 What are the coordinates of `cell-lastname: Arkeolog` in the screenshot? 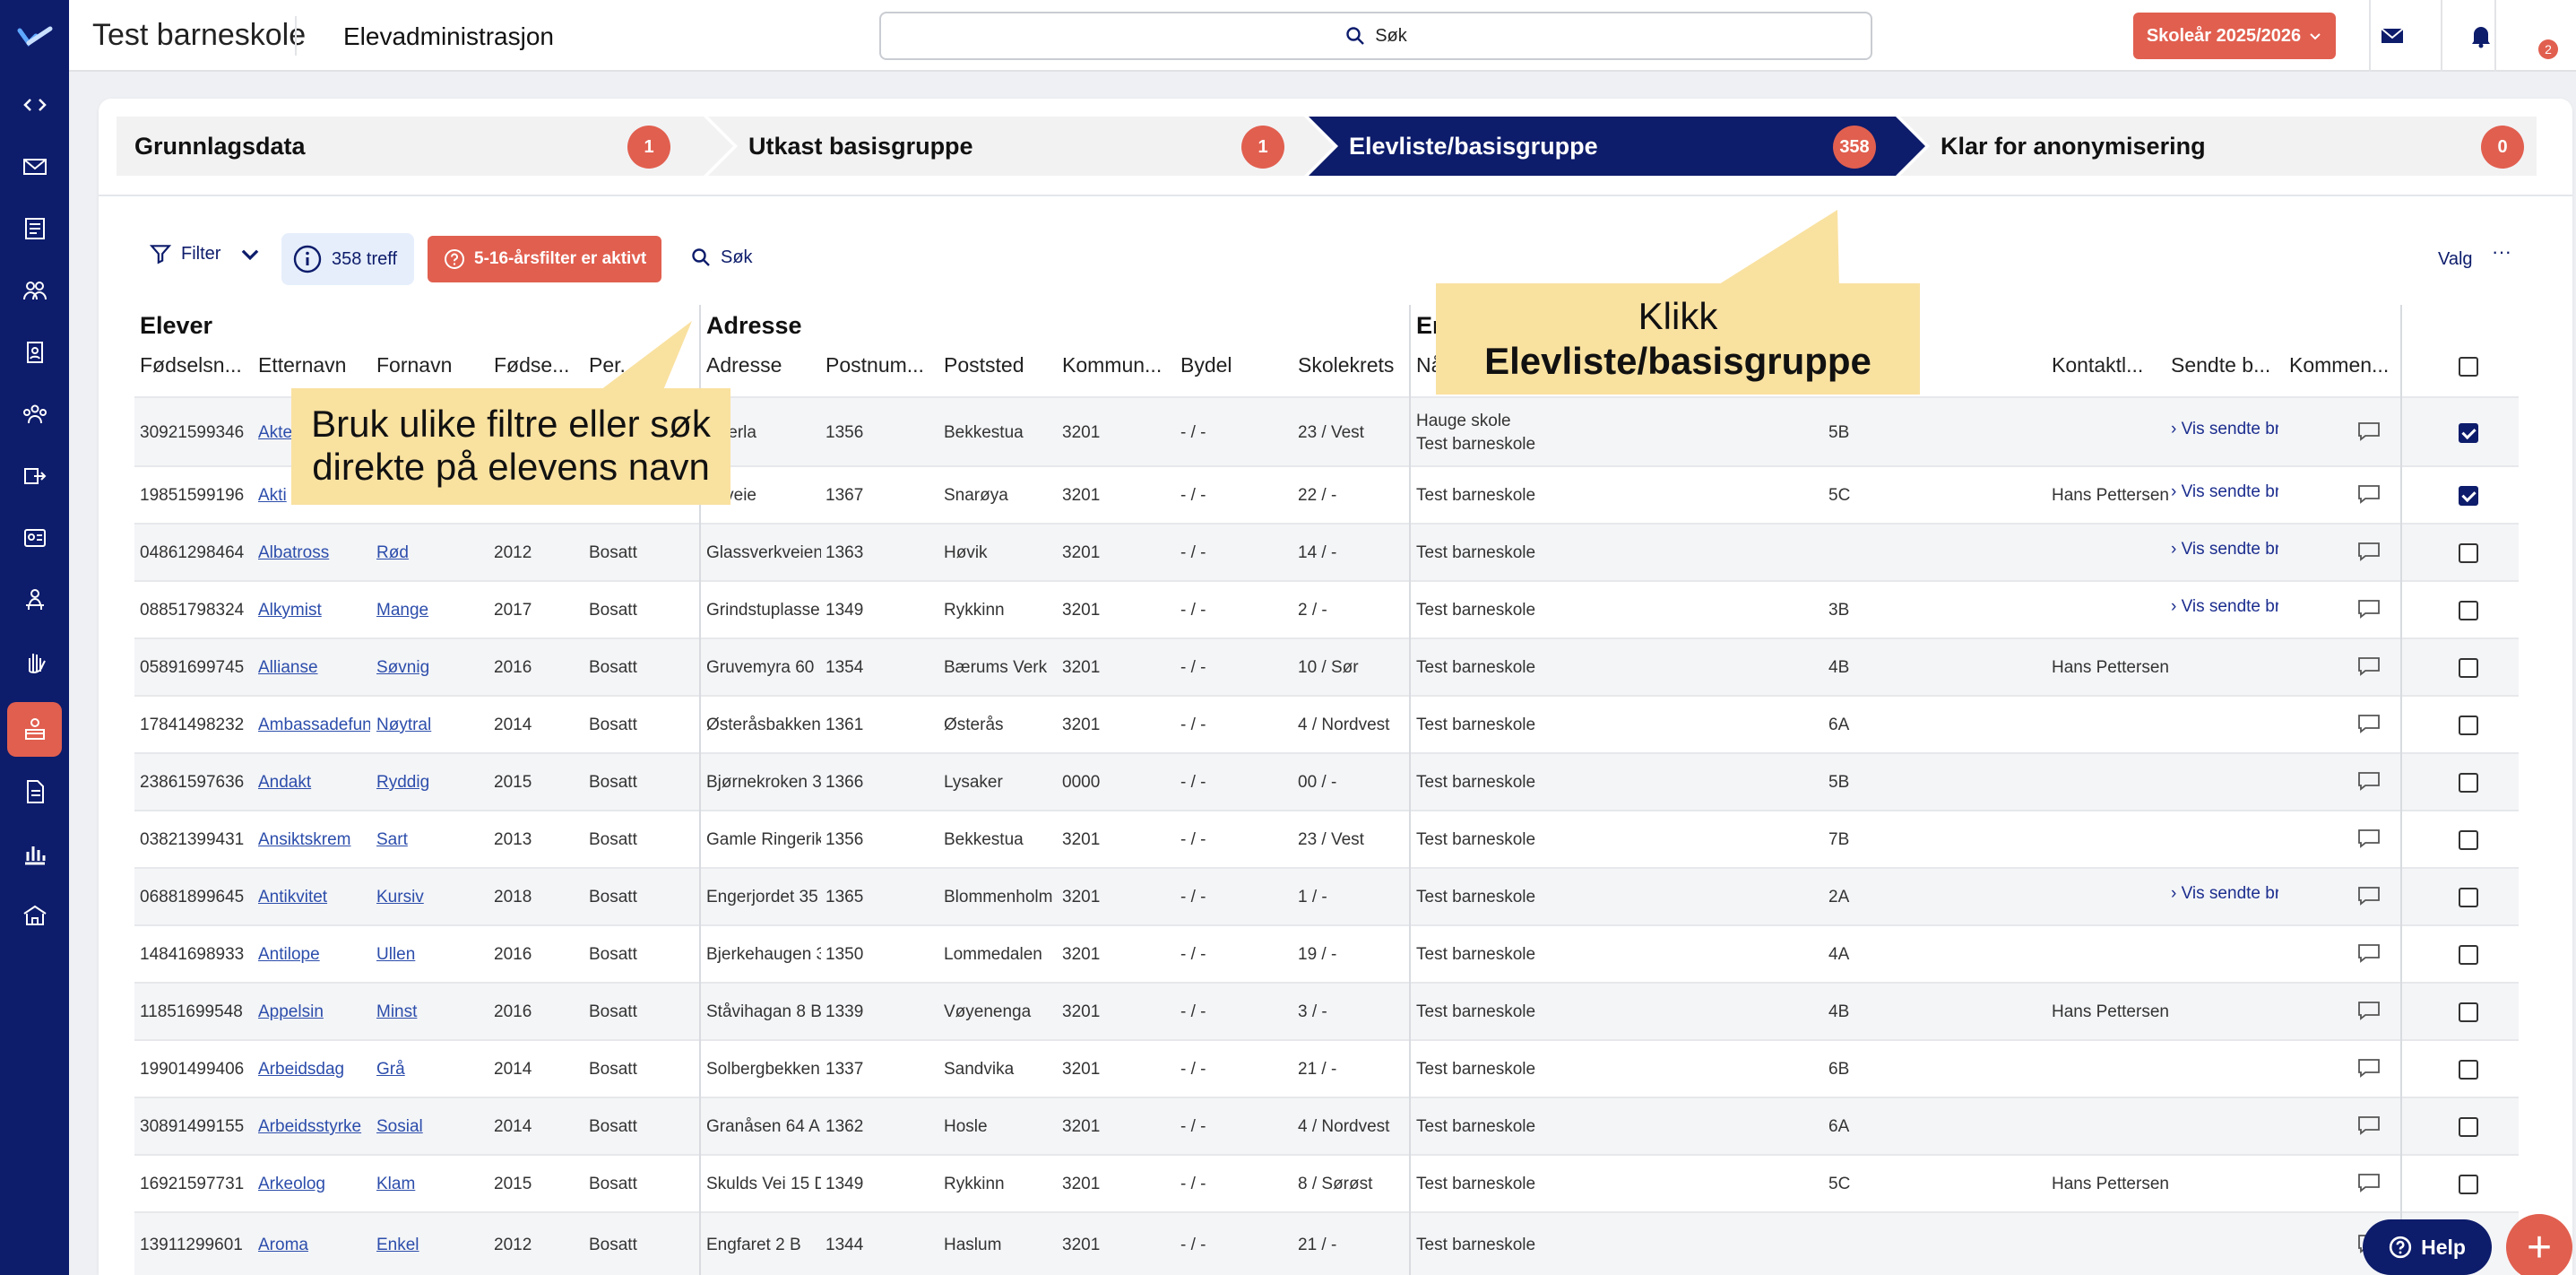 It's located at (314, 1184).